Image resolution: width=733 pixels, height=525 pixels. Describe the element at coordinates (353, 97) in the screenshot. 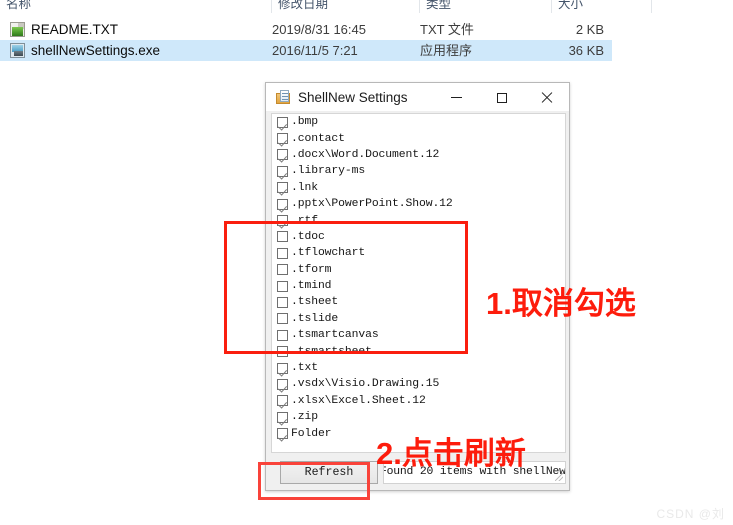

I see `dialog-title: ShellNew Settings` at that location.